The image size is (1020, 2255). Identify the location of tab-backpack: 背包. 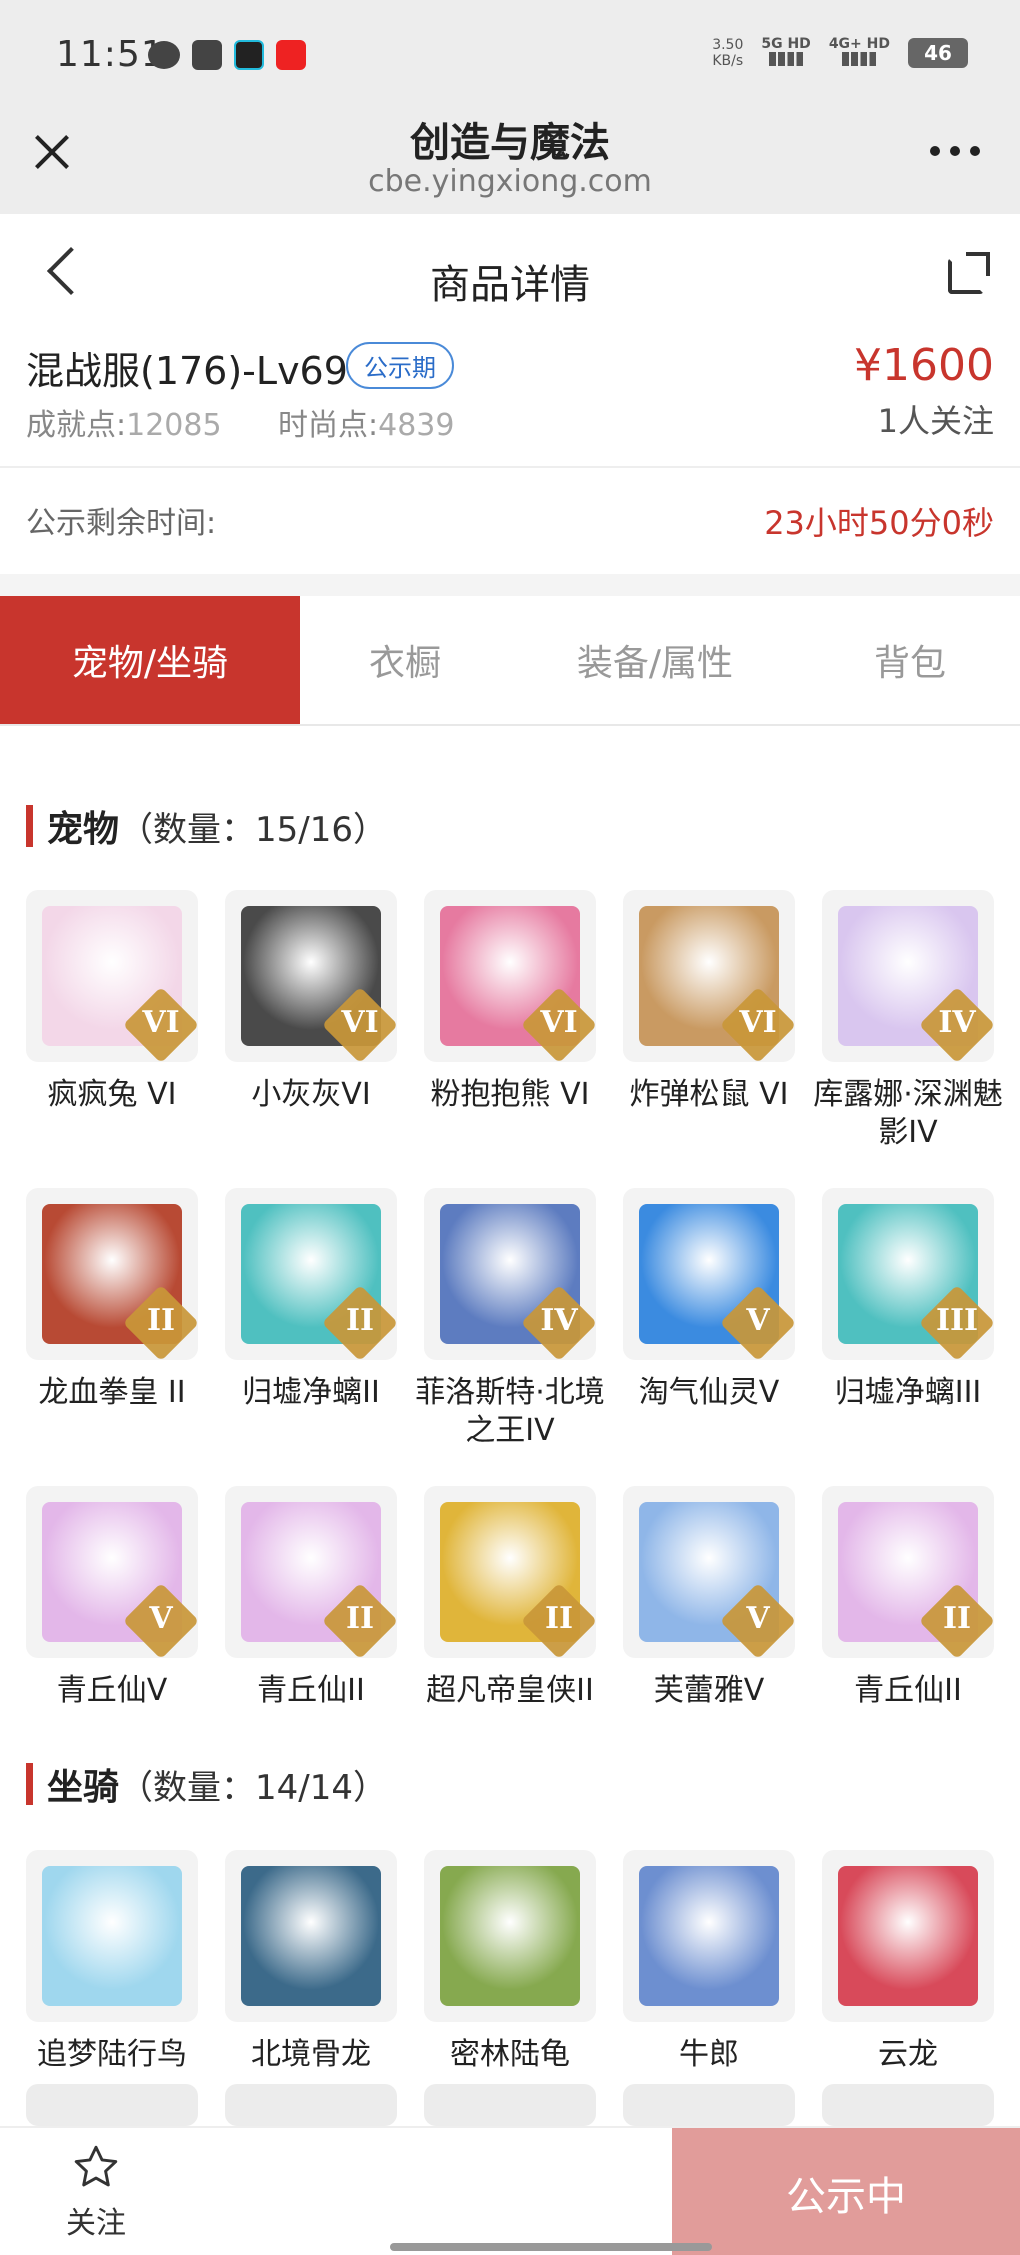
(910, 660).